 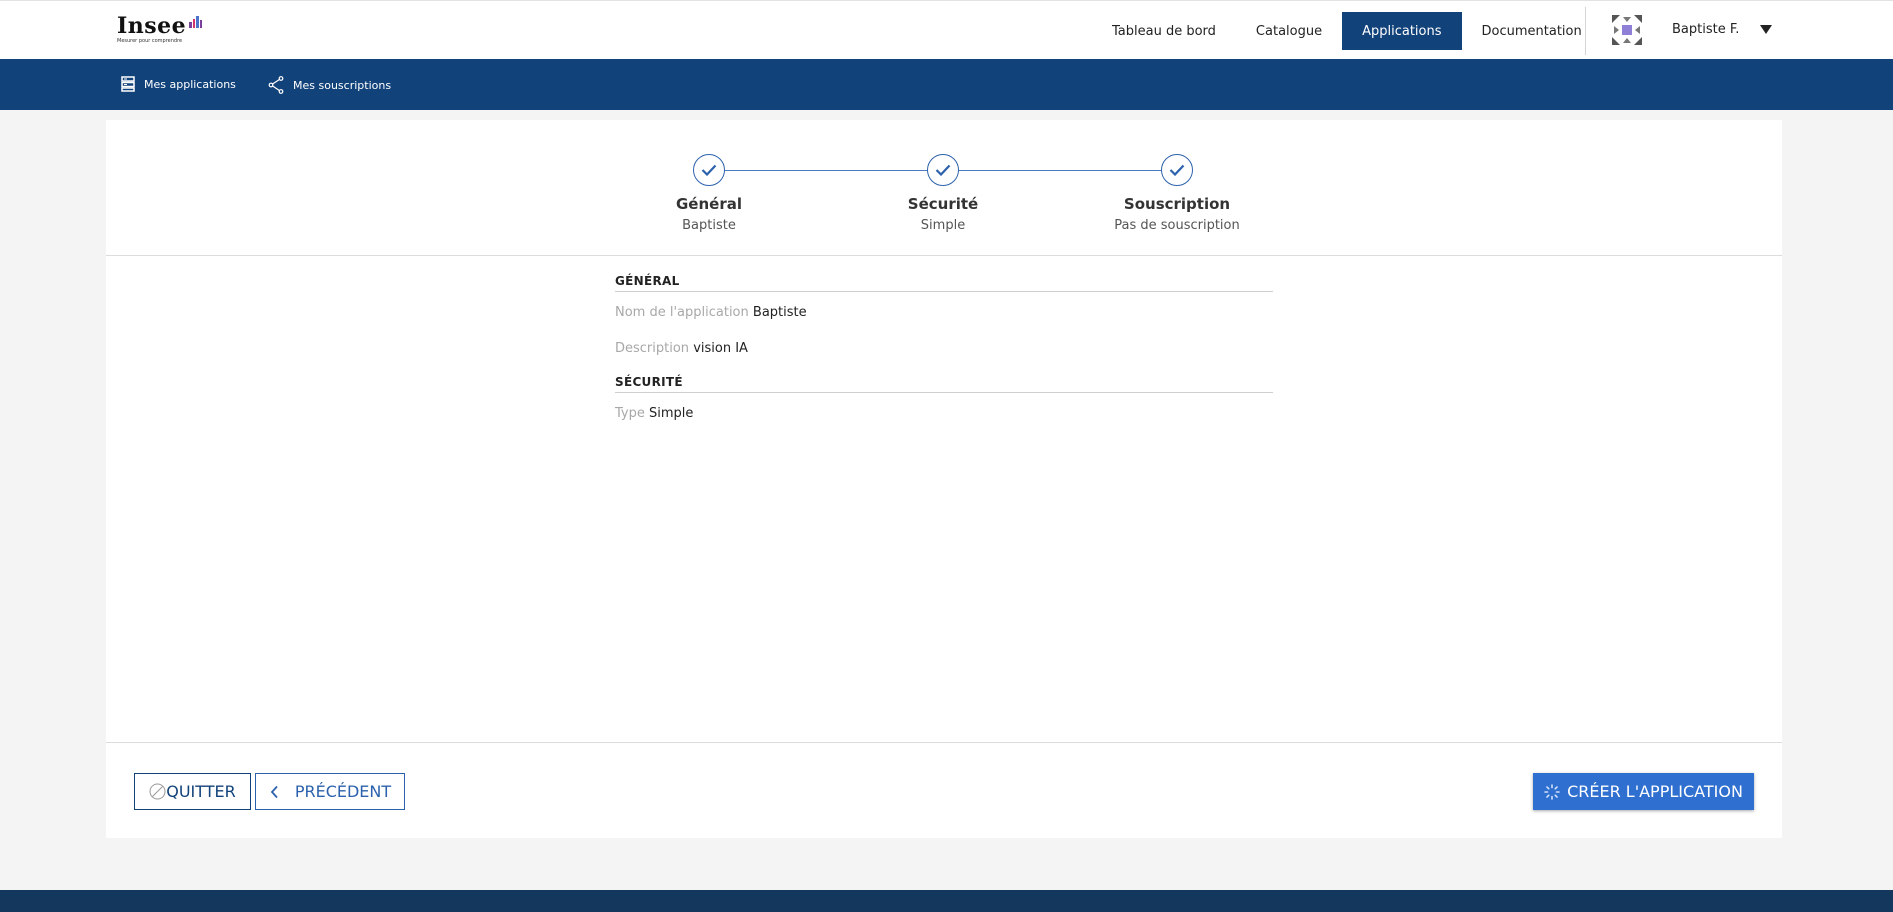 What do you see at coordinates (150, 41) in the screenshot?
I see `logo-tagline: Mesurer pour comprendre` at bounding box center [150, 41].